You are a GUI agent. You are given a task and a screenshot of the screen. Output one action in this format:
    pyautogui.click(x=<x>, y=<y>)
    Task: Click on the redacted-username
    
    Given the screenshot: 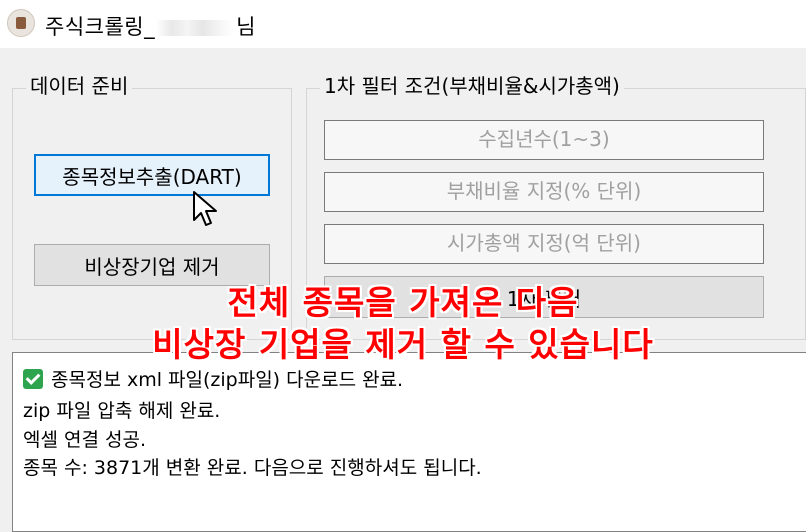 What is the action you would take?
    pyautogui.click(x=195, y=28)
    